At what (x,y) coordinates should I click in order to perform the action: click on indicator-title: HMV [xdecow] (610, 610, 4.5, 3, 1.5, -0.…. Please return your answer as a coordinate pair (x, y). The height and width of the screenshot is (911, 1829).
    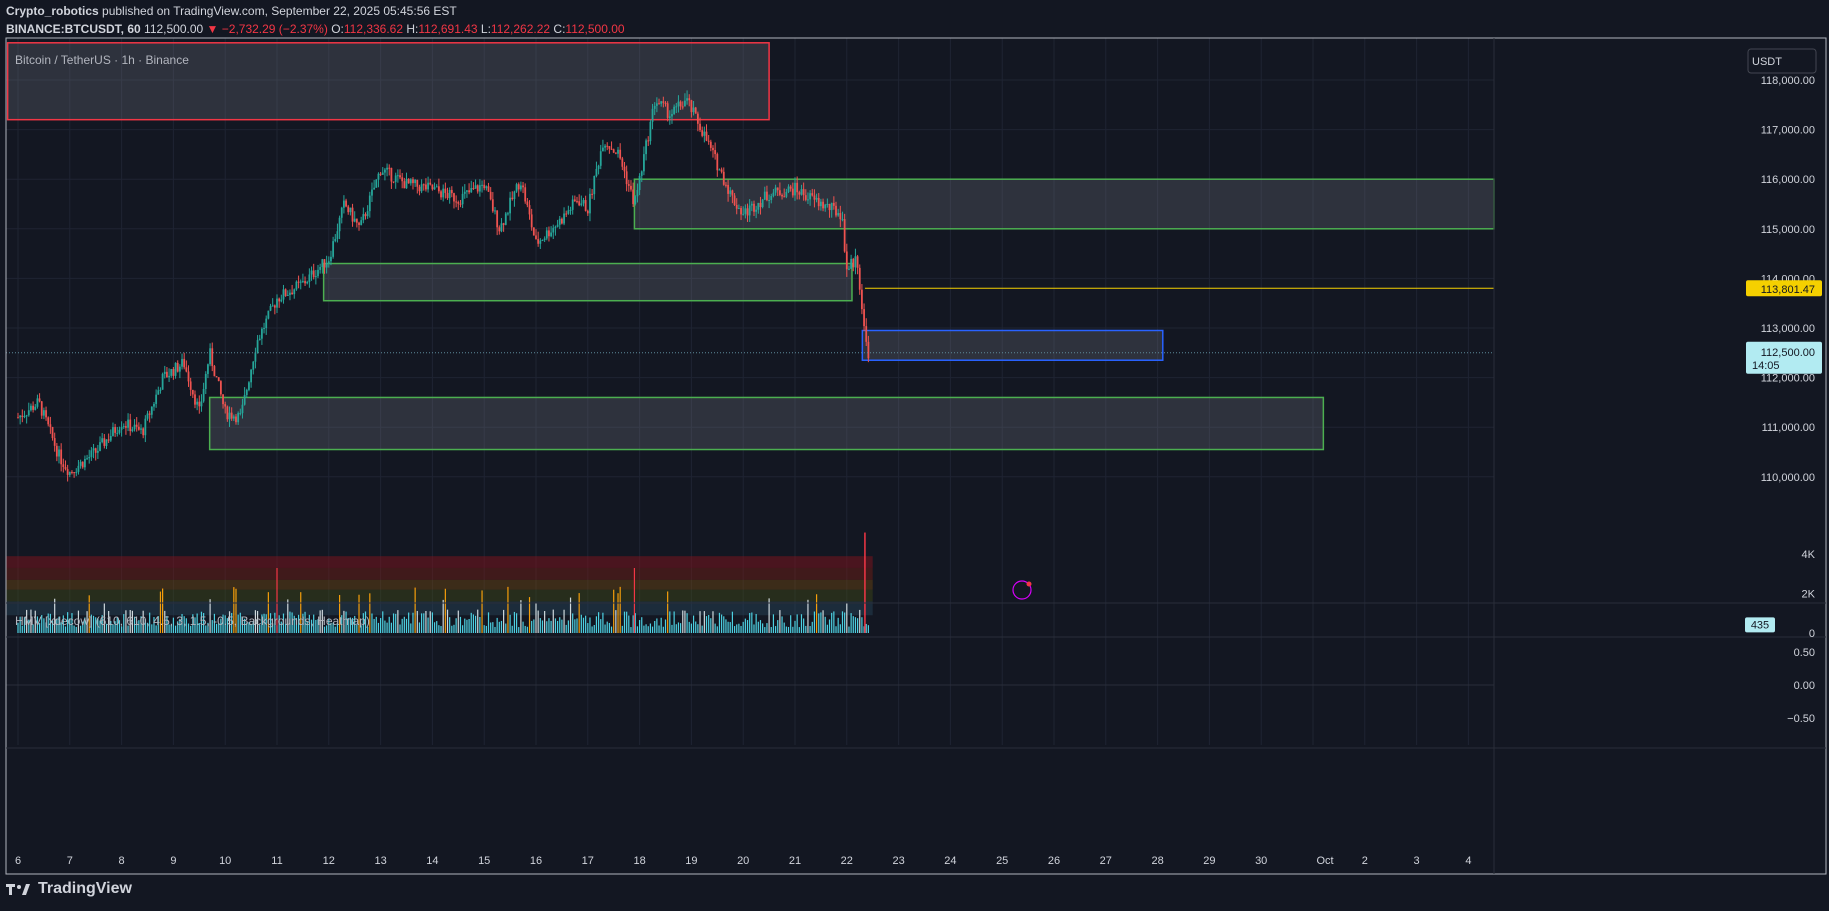
    Looking at the image, I should click on (192, 621).